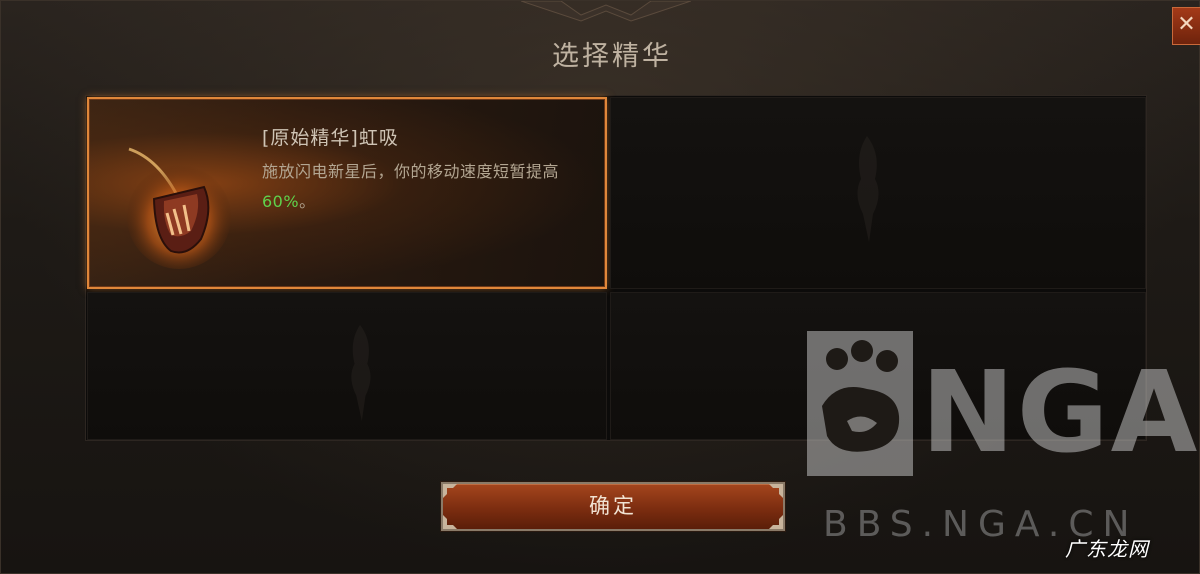  What do you see at coordinates (179, 208) in the screenshot?
I see `essence-claw-shield-icon` at bounding box center [179, 208].